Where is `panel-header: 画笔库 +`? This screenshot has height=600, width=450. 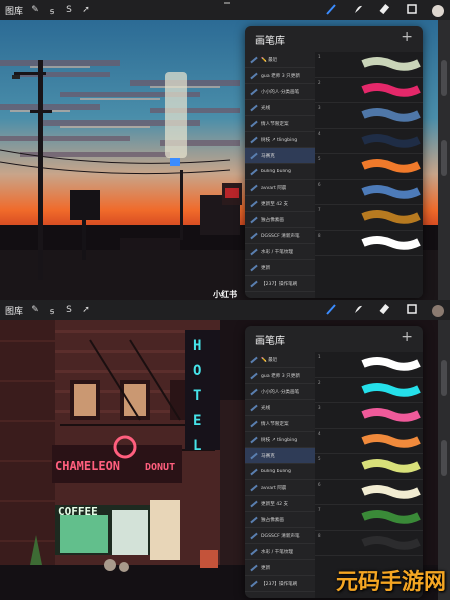 panel-header: 画笔库 + is located at coordinates (334, 38).